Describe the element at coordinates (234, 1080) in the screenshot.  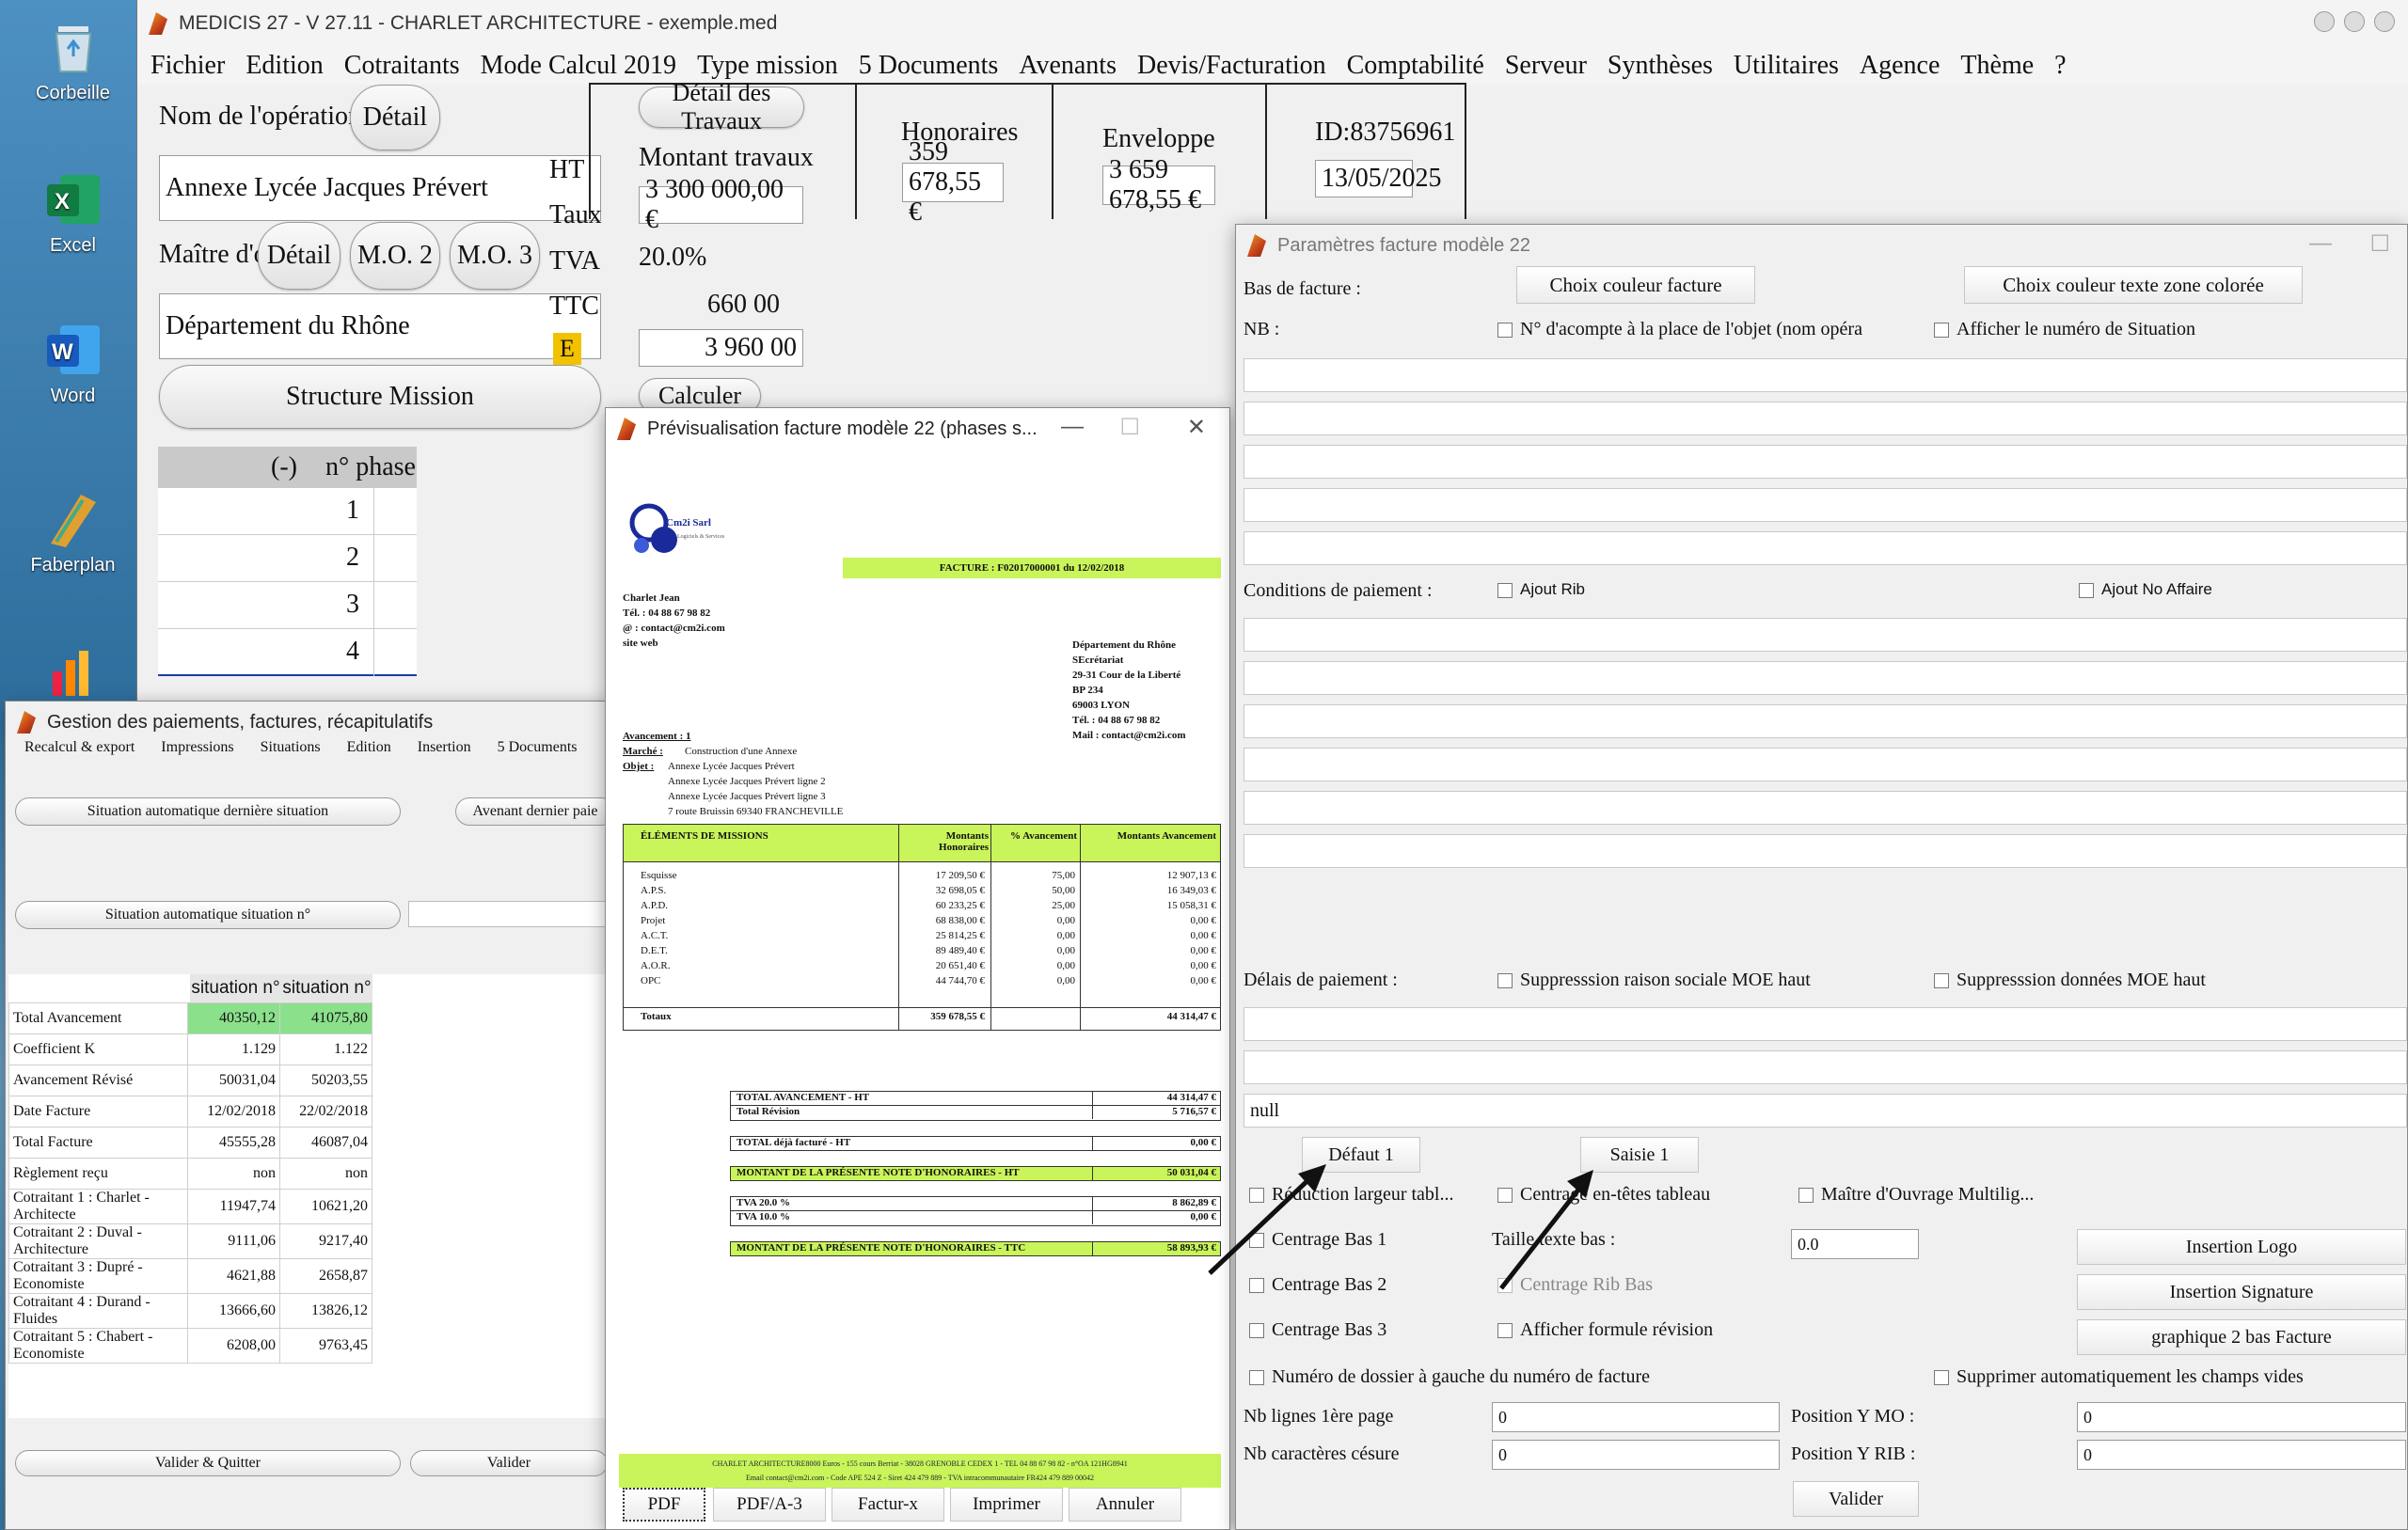
I see `cell-value: 50031,04` at that location.